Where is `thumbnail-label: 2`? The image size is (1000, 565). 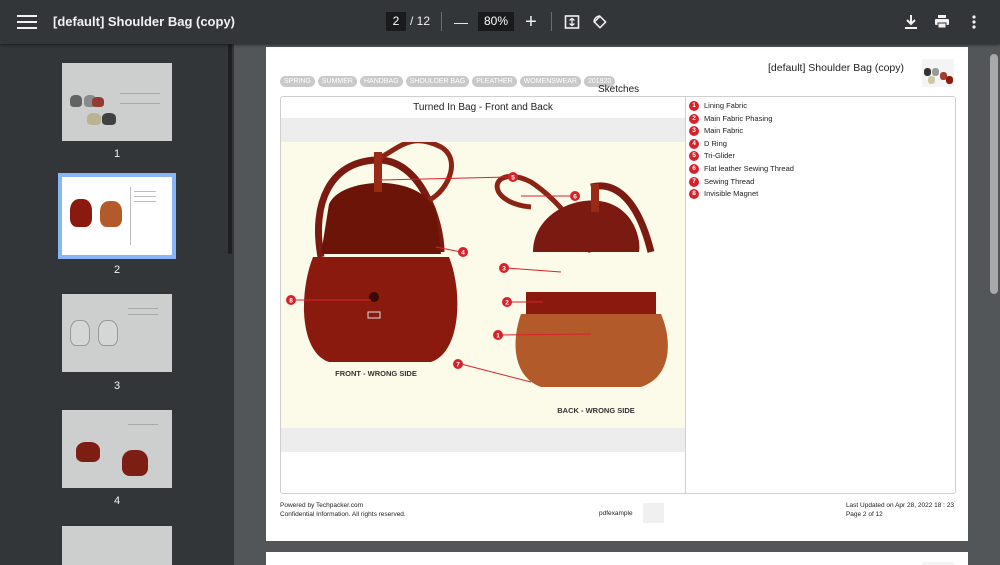
thumbnail-label: 2 is located at coordinates (117, 270).